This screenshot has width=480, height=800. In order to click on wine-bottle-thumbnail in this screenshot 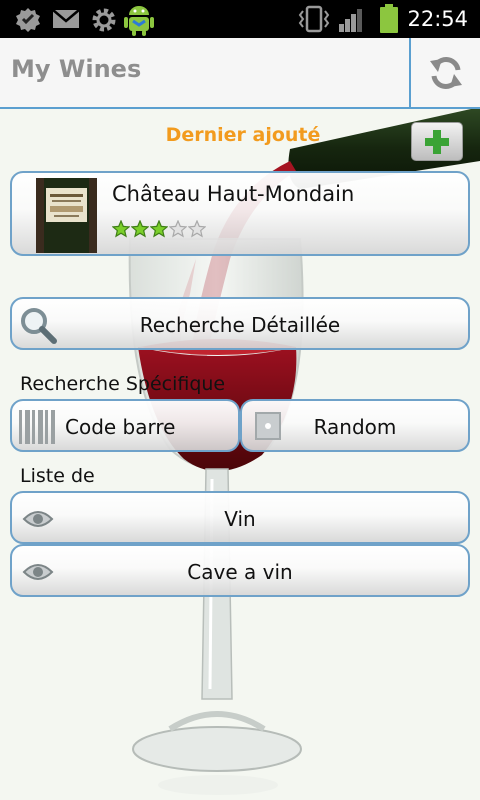, I will do `click(66, 215)`.